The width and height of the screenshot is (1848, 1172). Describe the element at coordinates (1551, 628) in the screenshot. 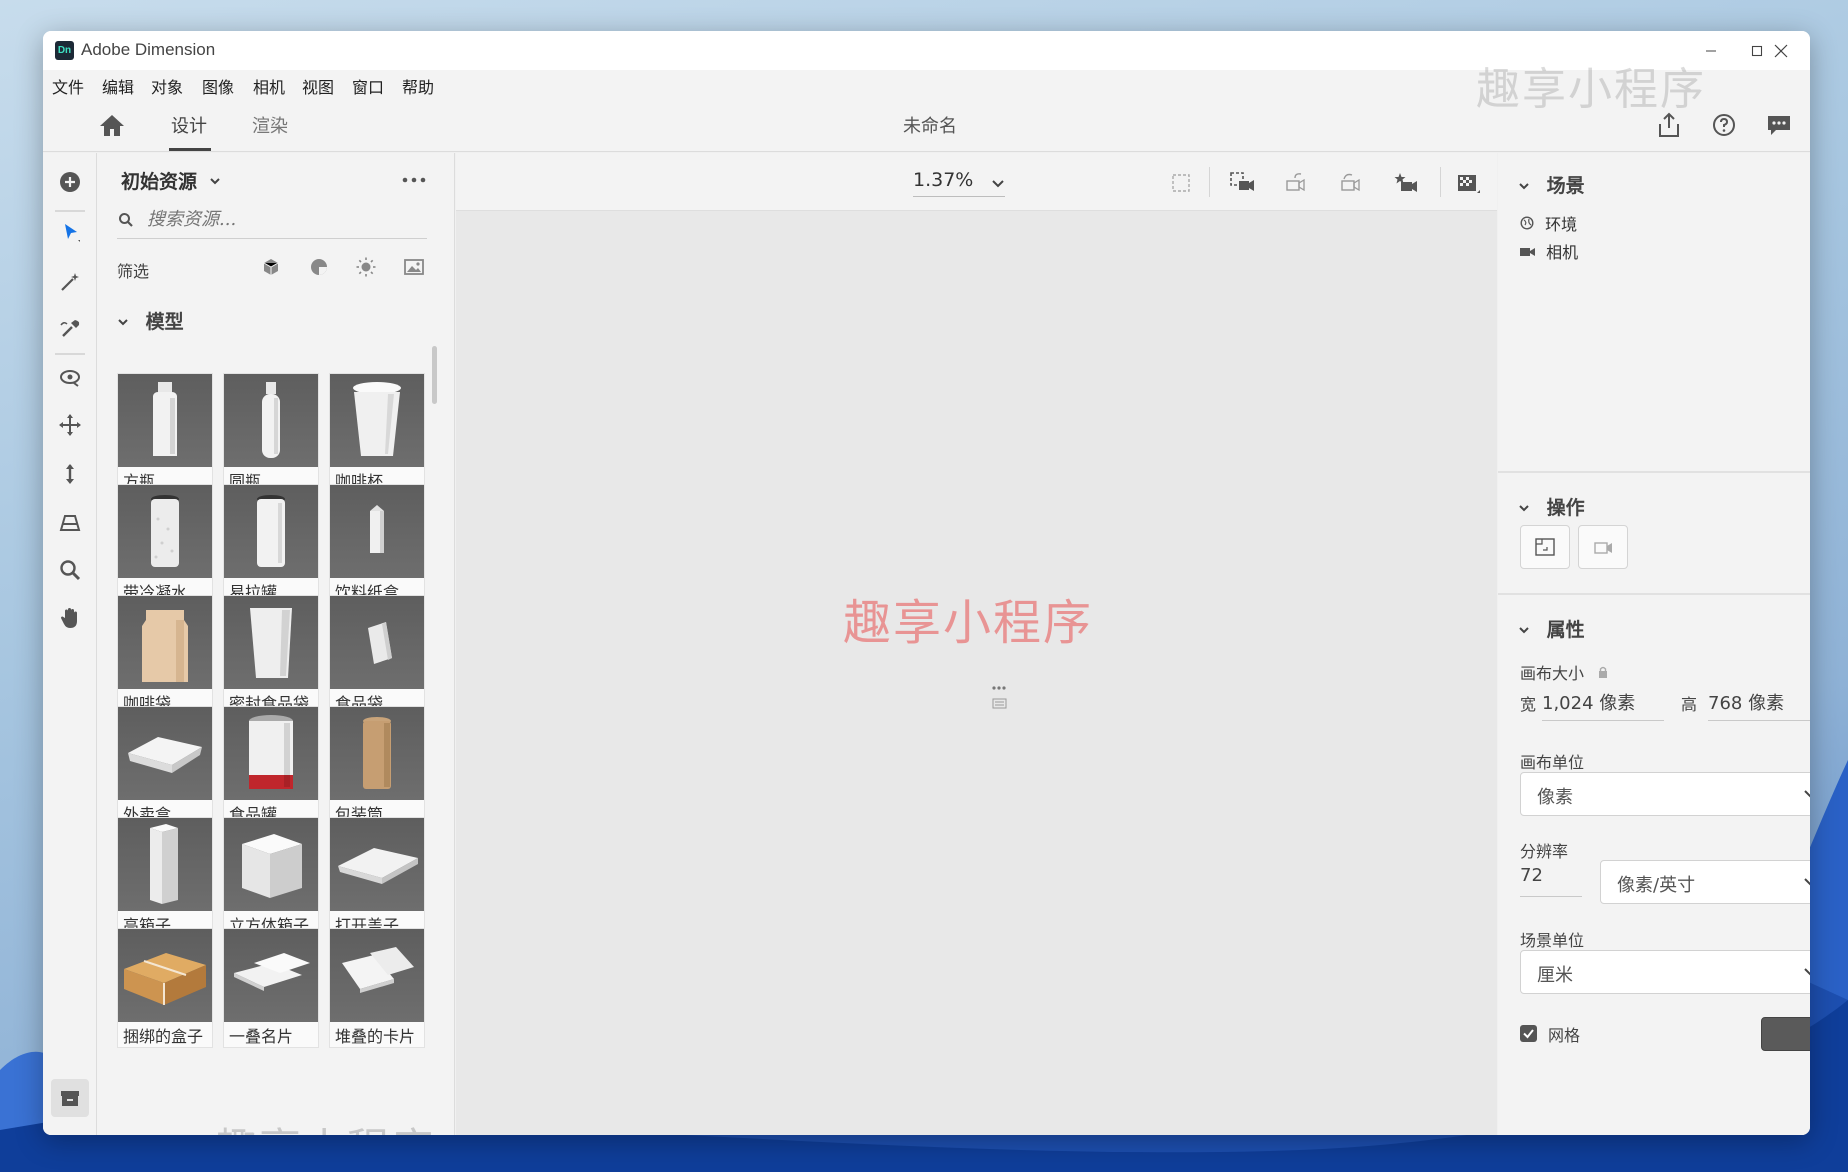

I see `properties-section-header: 属性` at that location.